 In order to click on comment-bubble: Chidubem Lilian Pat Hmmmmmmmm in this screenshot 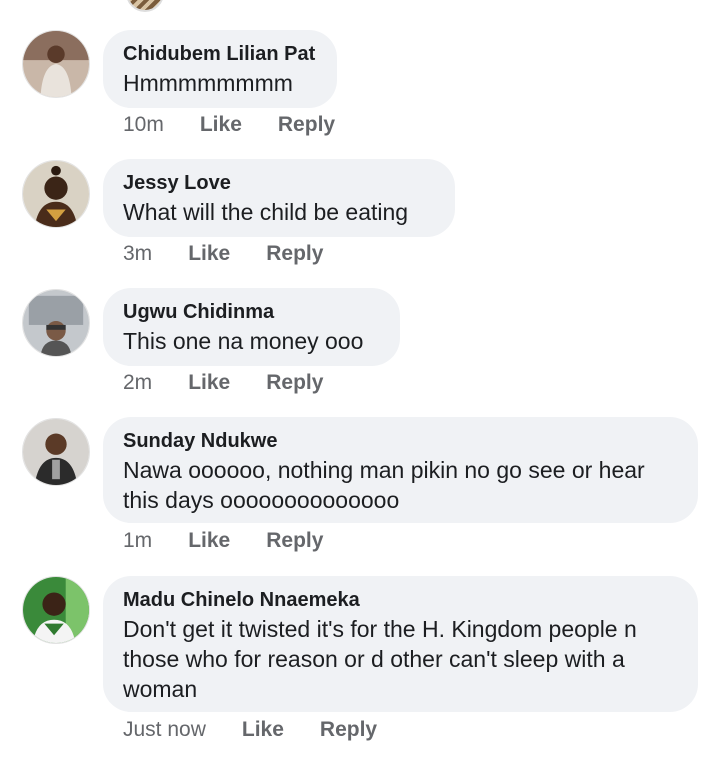, I will do `click(220, 69)`.